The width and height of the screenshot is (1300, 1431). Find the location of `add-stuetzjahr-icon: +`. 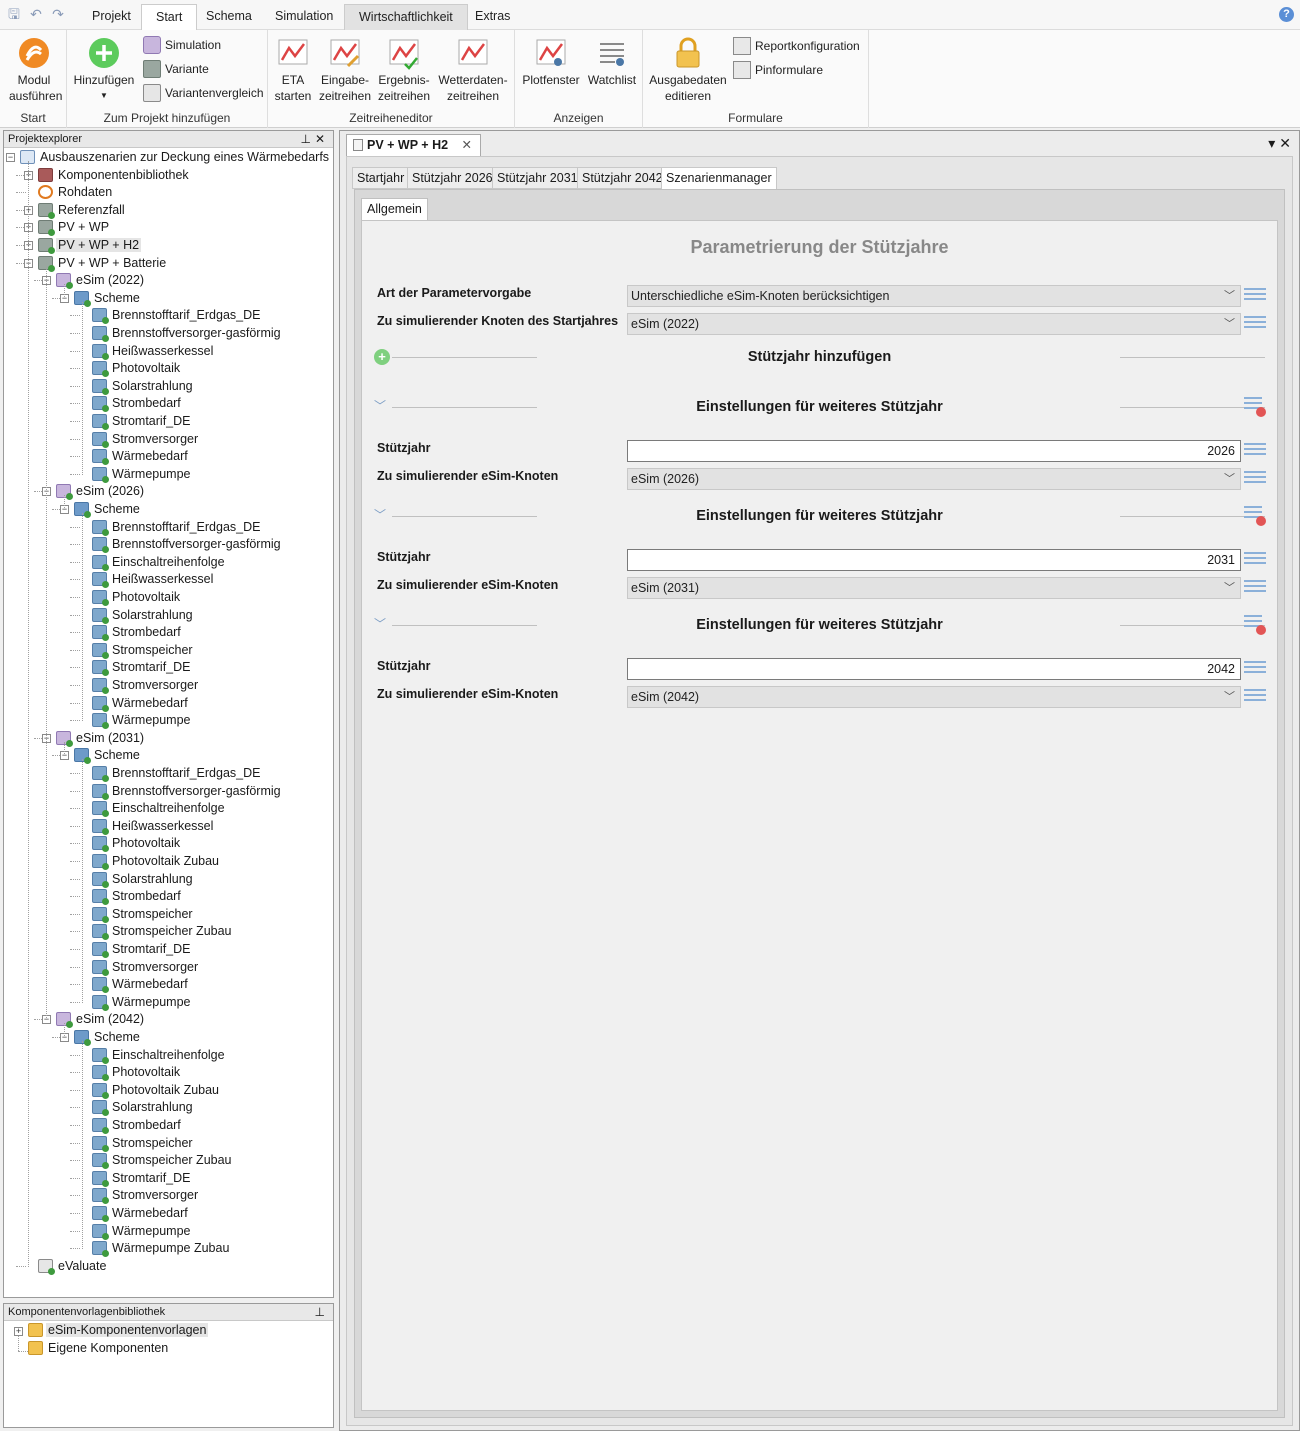

add-stuetzjahr-icon: + is located at coordinates (382, 357).